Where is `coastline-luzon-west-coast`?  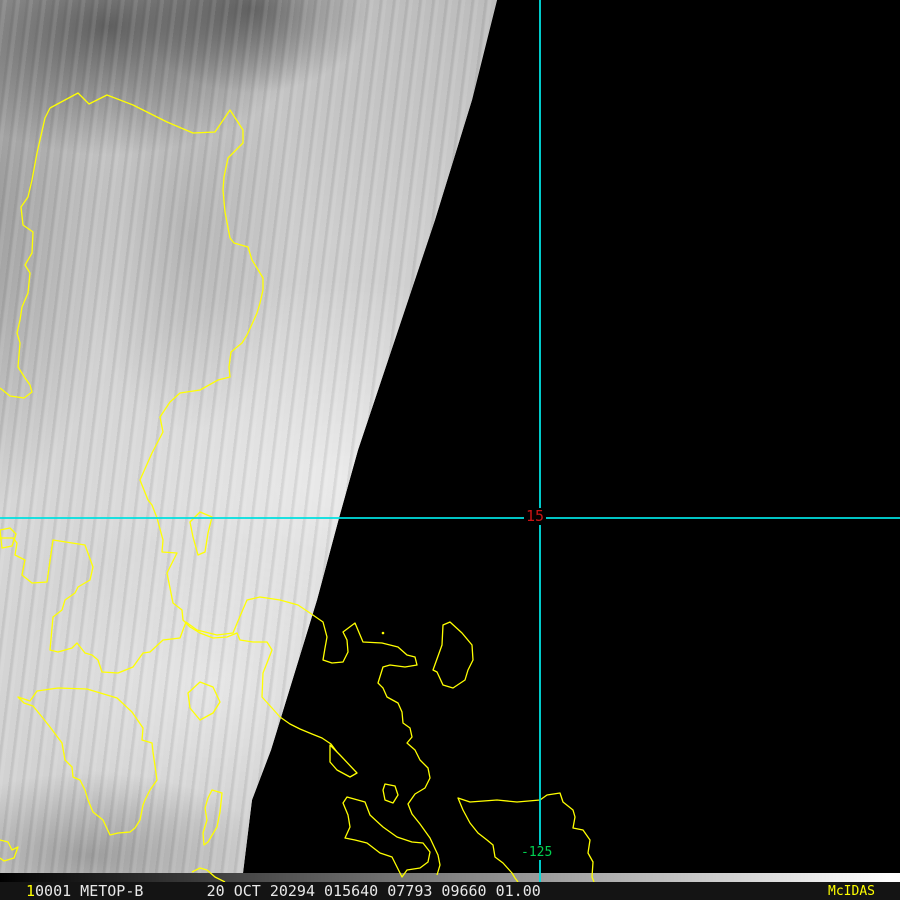
coastline-luzon-west-coast is located at coordinates (25, 253).